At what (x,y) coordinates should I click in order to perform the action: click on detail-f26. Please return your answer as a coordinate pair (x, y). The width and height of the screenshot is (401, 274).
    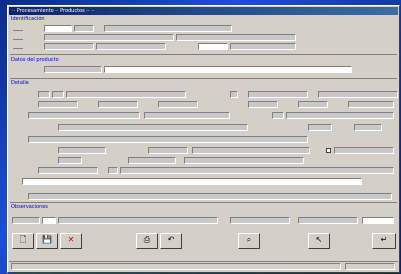
    Looking at the image, I should click on (152, 160).